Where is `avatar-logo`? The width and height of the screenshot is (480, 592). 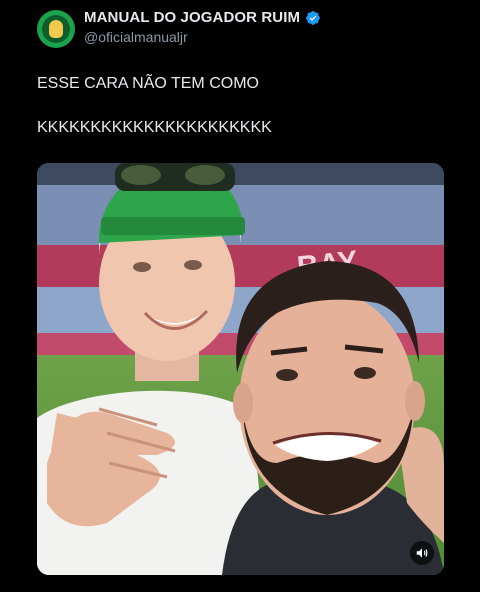
avatar-logo is located at coordinates (56, 29).